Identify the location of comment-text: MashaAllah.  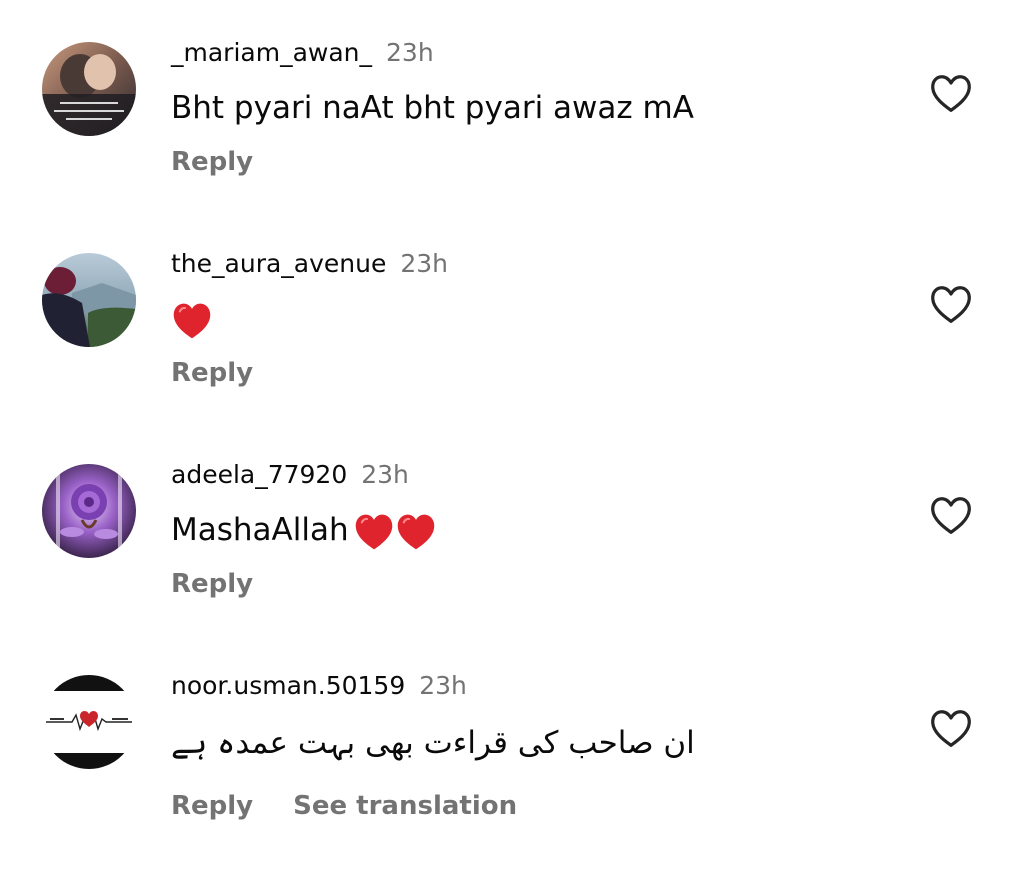
(304, 530).